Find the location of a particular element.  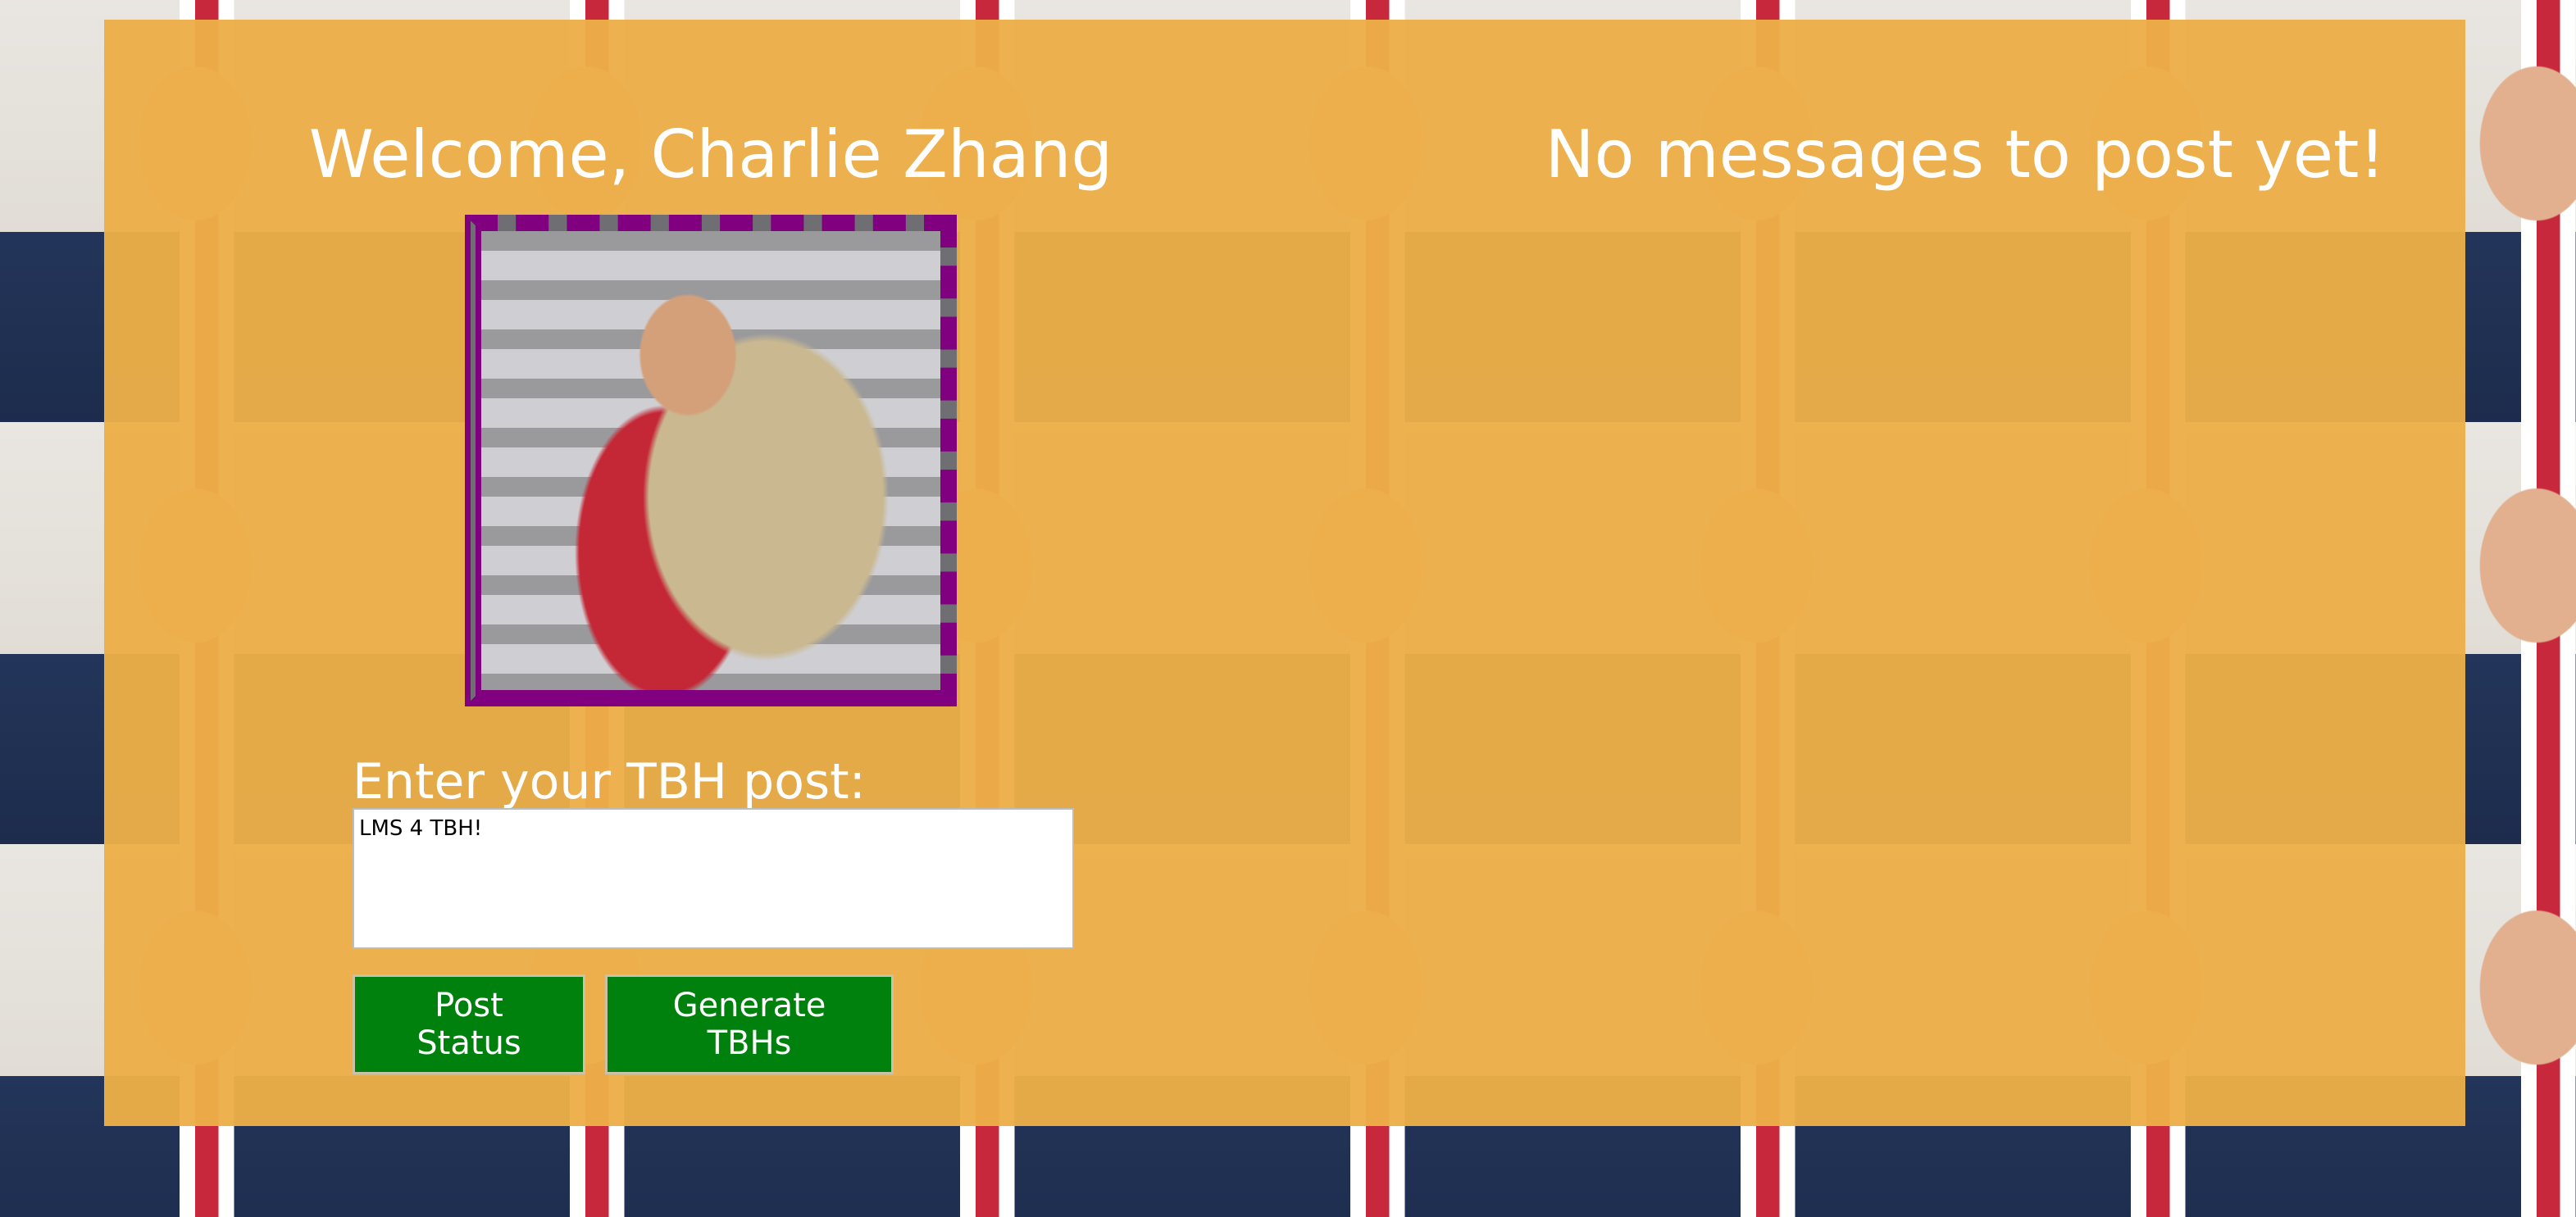

welcome-heading: Welcome, Charlie Zhang is located at coordinates (710, 155).